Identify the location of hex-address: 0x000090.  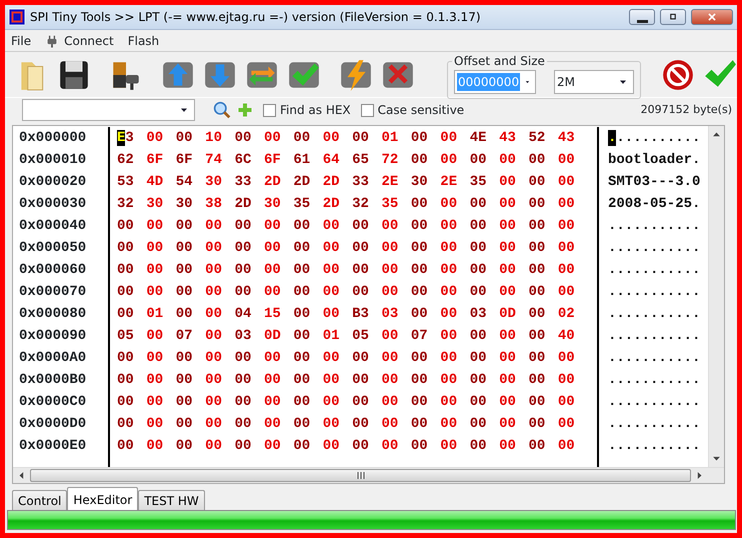
(52, 336).